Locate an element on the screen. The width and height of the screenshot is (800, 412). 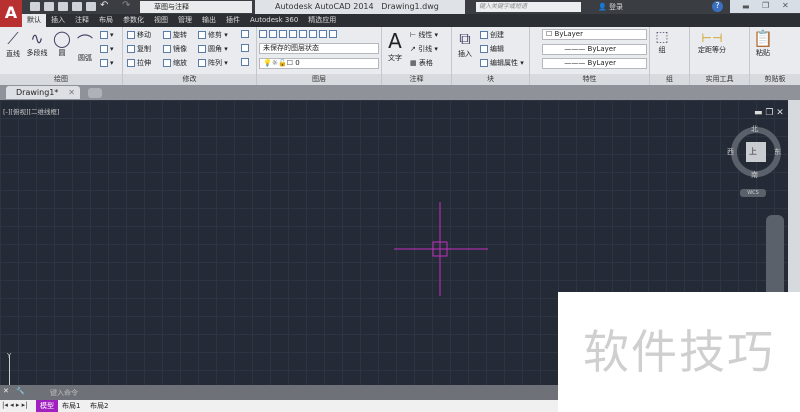
save-as-icon is located at coordinates (77, 6).